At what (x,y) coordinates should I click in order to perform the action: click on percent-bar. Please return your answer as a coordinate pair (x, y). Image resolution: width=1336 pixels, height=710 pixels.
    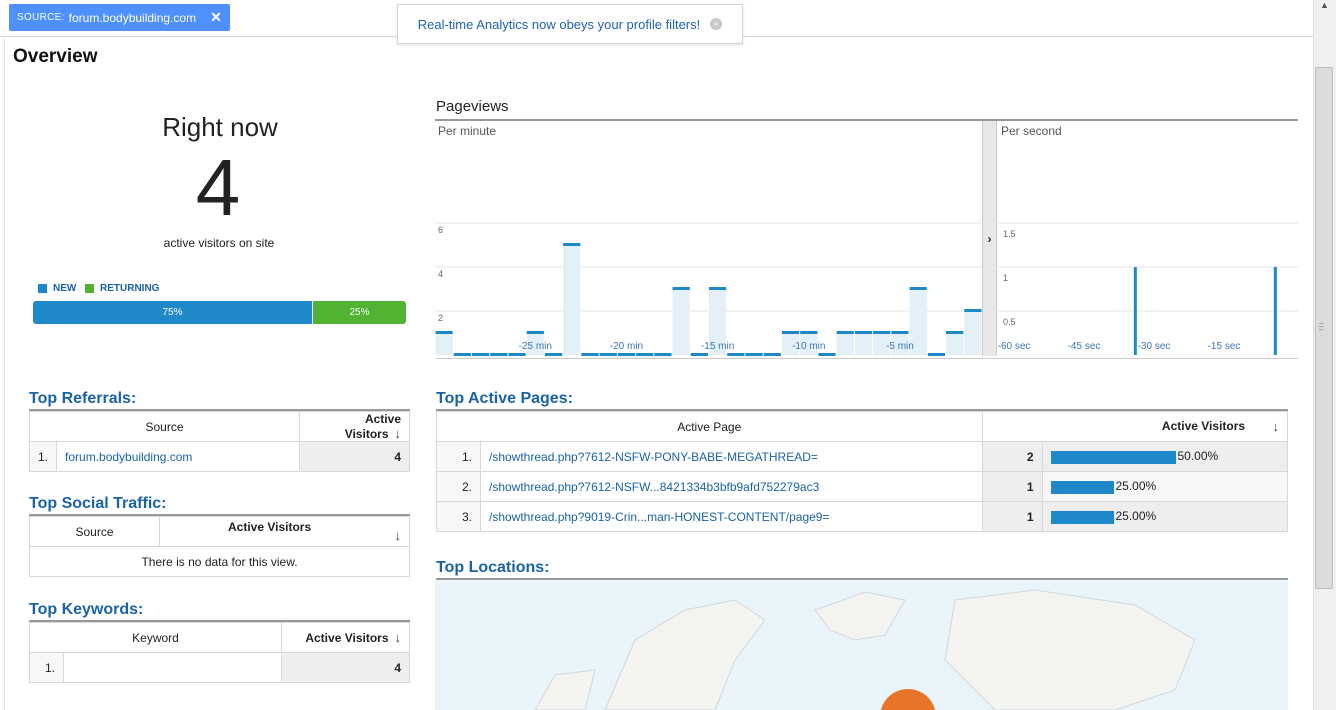
    Looking at the image, I should click on (1082, 487).